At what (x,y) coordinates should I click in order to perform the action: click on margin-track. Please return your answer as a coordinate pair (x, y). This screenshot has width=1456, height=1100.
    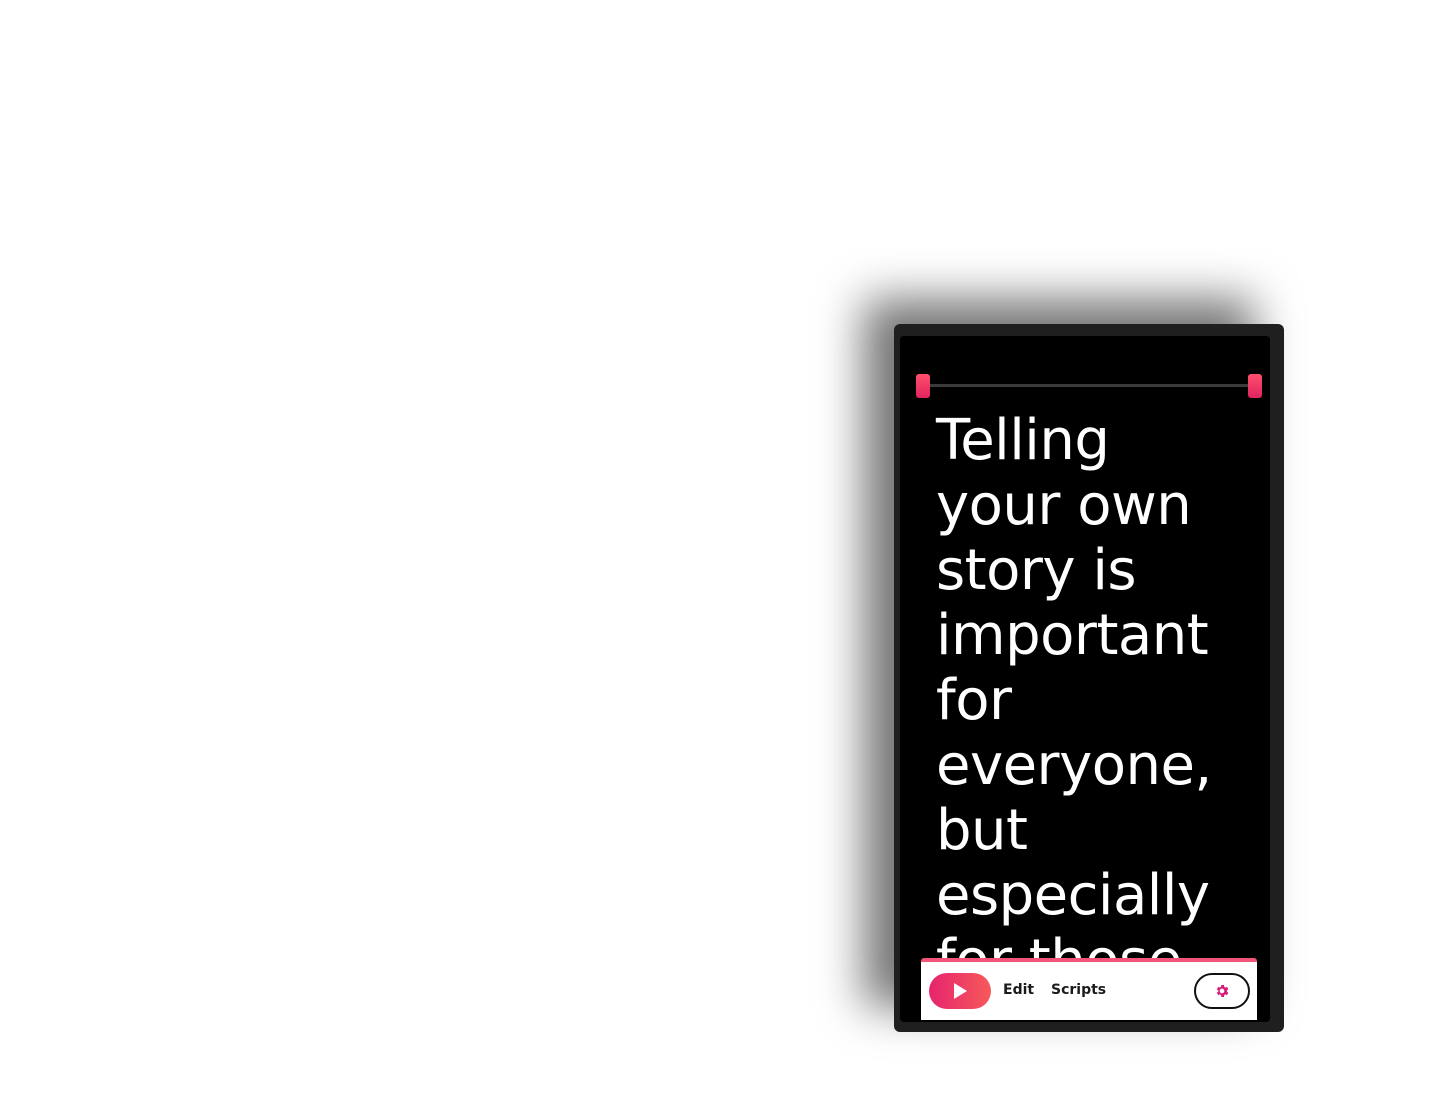
    Looking at the image, I should click on (1091, 385).